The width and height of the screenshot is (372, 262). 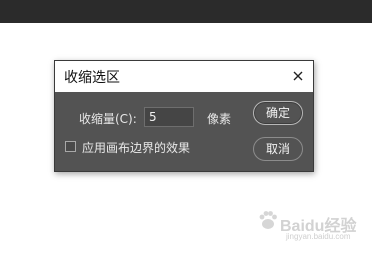 What do you see at coordinates (108, 119) in the screenshot?
I see `contract-amount-label: 收缩量(C):` at bounding box center [108, 119].